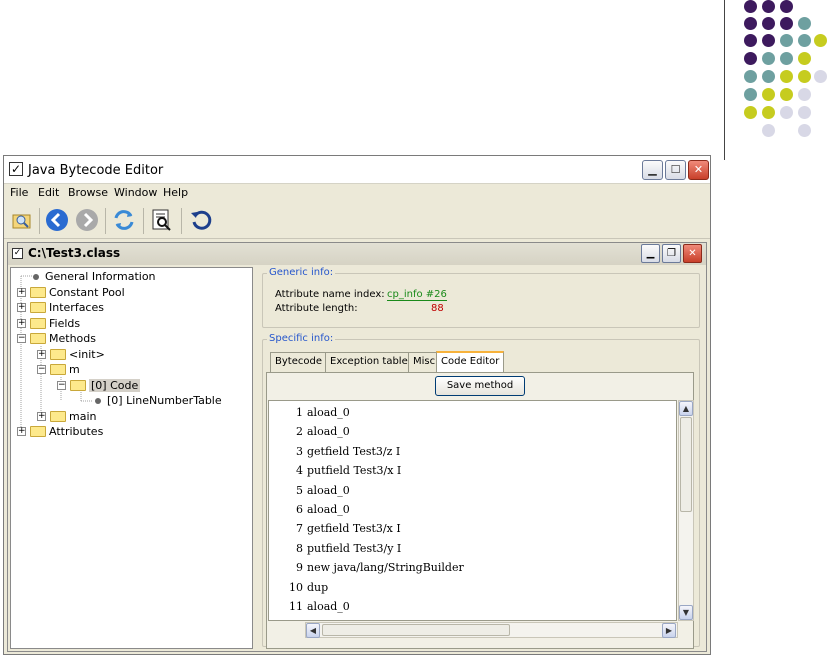 This screenshot has width=827, height=657. I want to click on tree-item-init: + <init>, so click(71, 354).